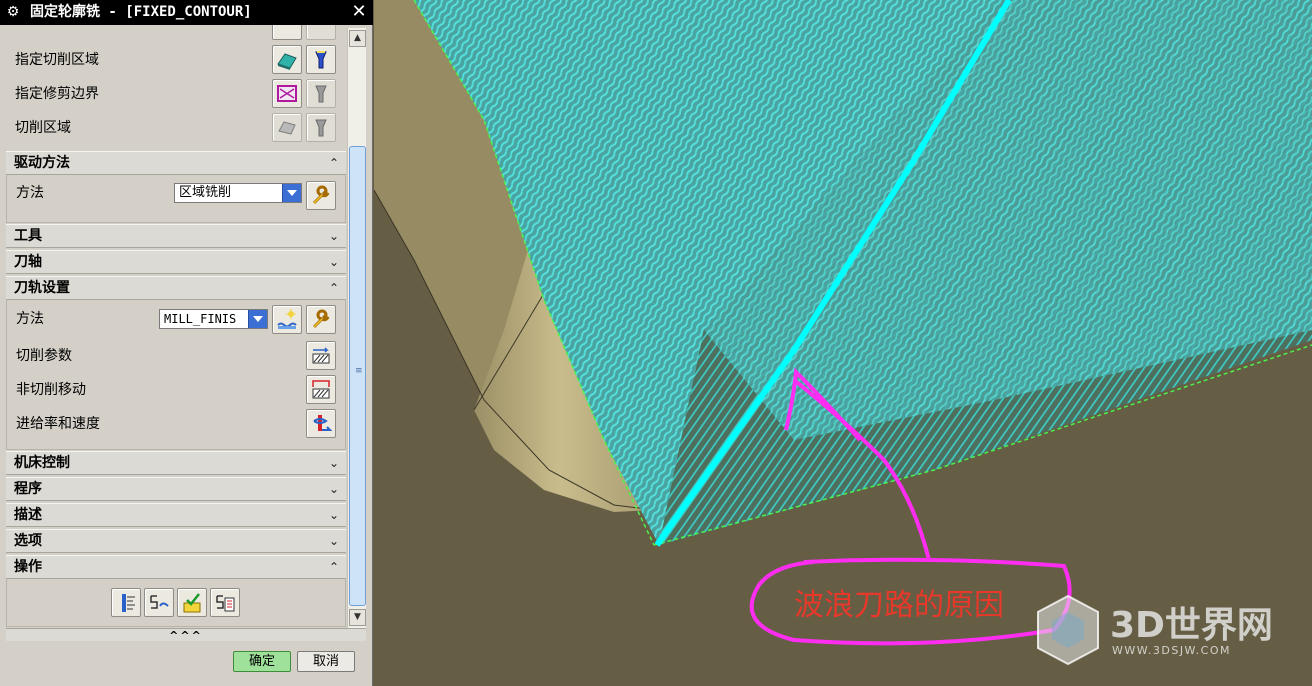 The image size is (1312, 686). Describe the element at coordinates (176, 567) in the screenshot. I see `section-operation: 操作 ⌃` at that location.